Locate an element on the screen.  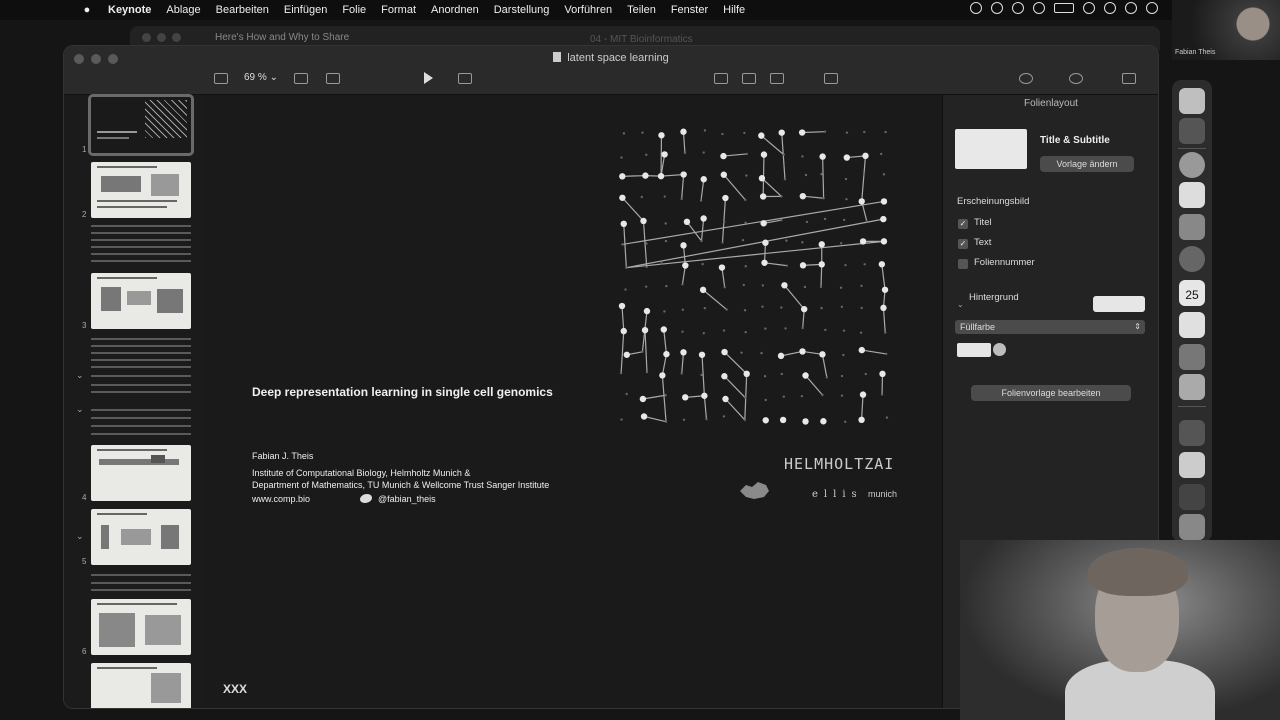
fill-type-select: Füllfarbe ⇕ is located at coordinates (1050, 327).